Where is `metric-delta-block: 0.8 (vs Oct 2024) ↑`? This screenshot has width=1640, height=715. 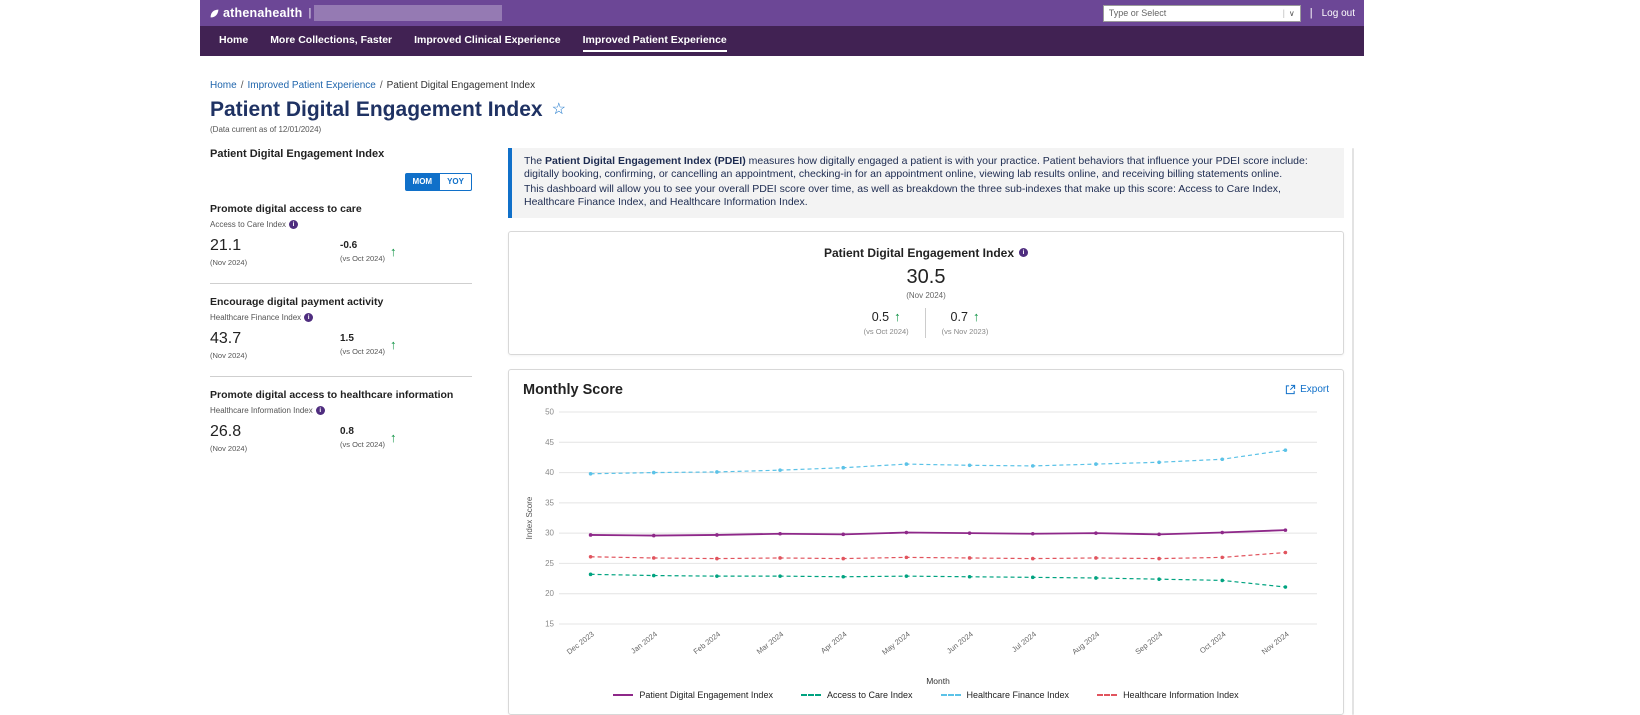
metric-delta-block: 0.8 (vs Oct 2024) ↑ is located at coordinates (368, 438).